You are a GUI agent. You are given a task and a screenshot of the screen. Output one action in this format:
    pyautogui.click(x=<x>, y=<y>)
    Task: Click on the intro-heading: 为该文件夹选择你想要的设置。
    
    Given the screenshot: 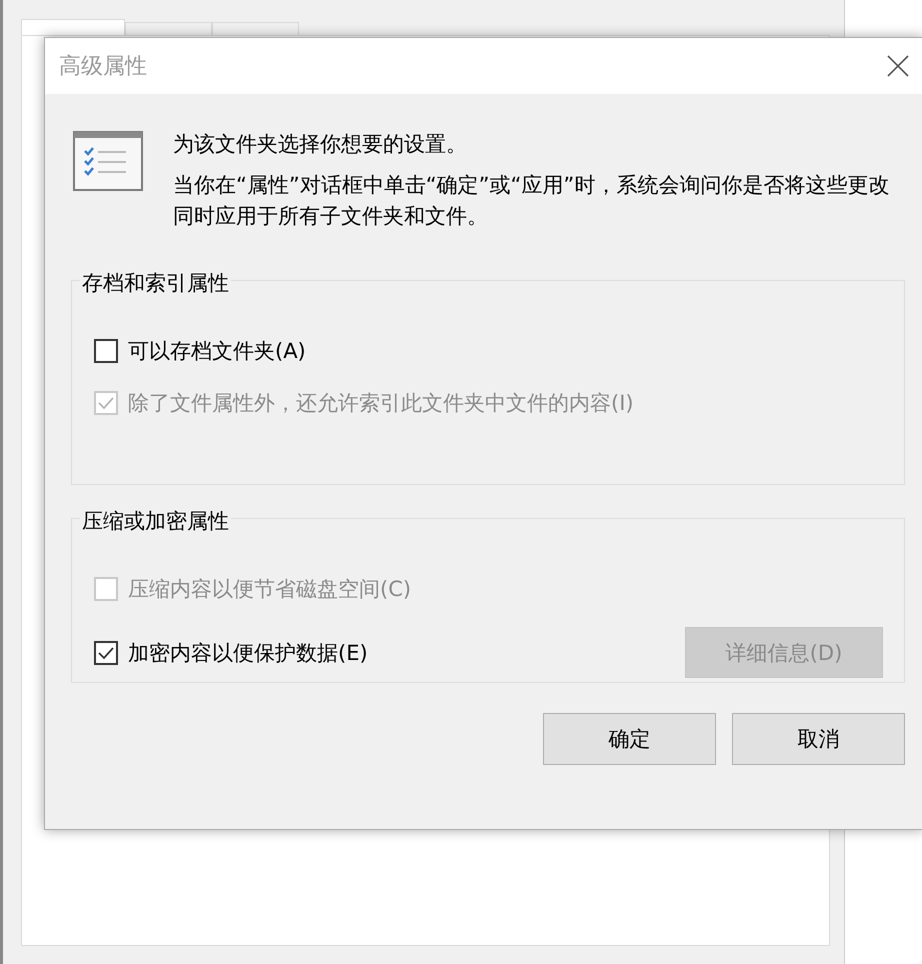 What is the action you would take?
    pyautogui.click(x=320, y=144)
    